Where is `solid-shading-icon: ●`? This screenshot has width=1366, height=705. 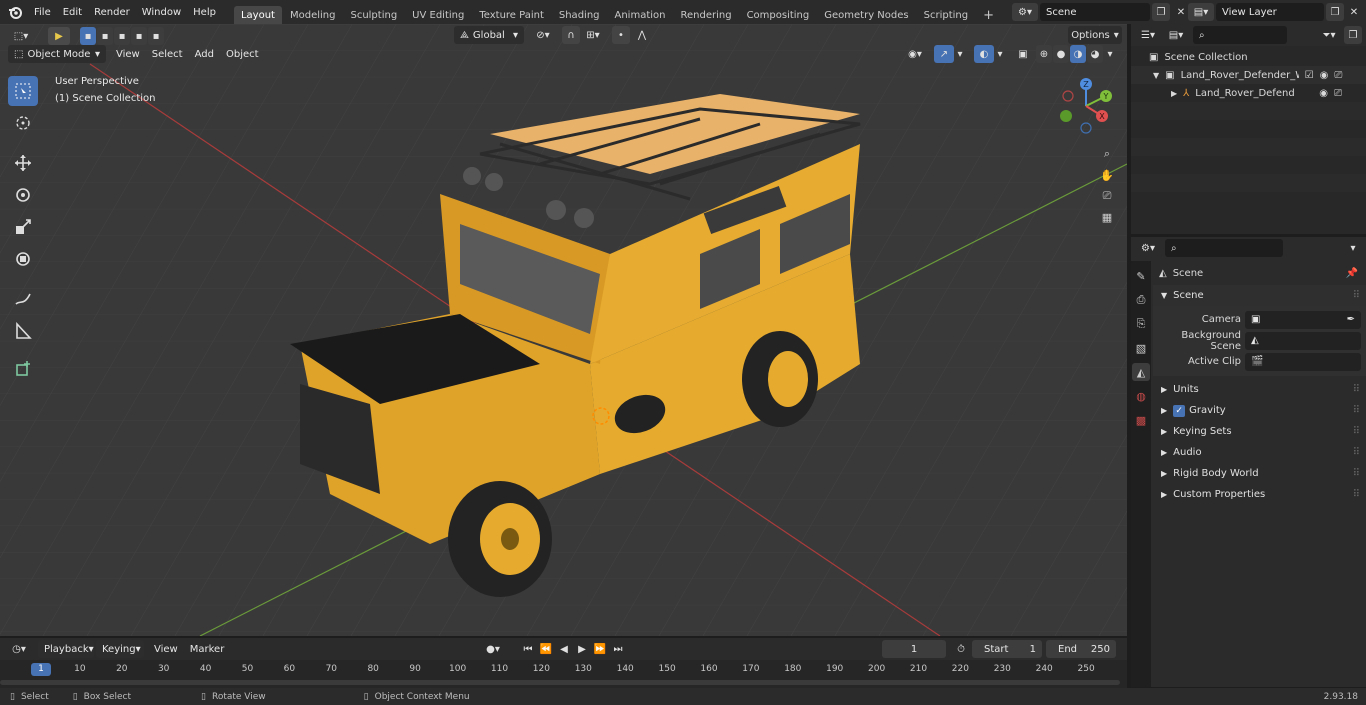 solid-shading-icon: ● is located at coordinates (1061, 54).